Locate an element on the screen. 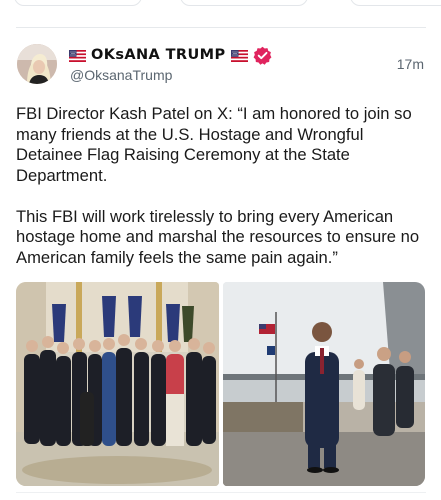  author-name-row: OKsANA TRUMP is located at coordinates (170, 55).